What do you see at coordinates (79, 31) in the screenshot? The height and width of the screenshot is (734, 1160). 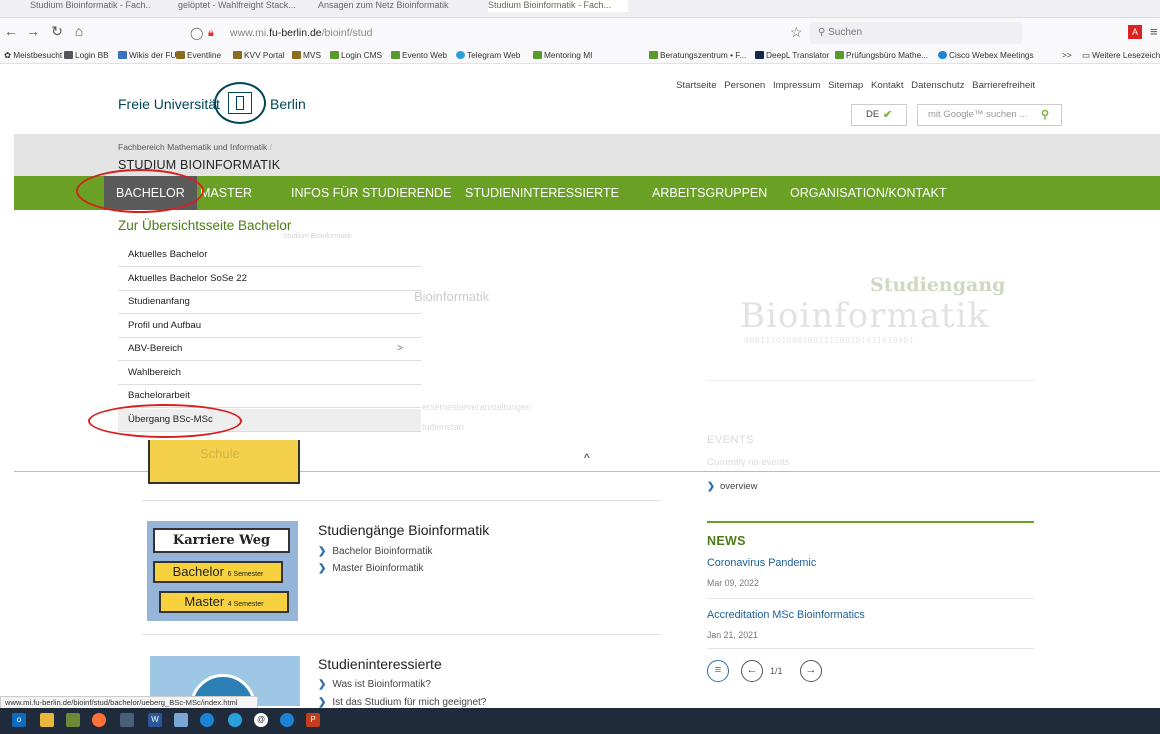 I see `home-icon: ⌂` at bounding box center [79, 31].